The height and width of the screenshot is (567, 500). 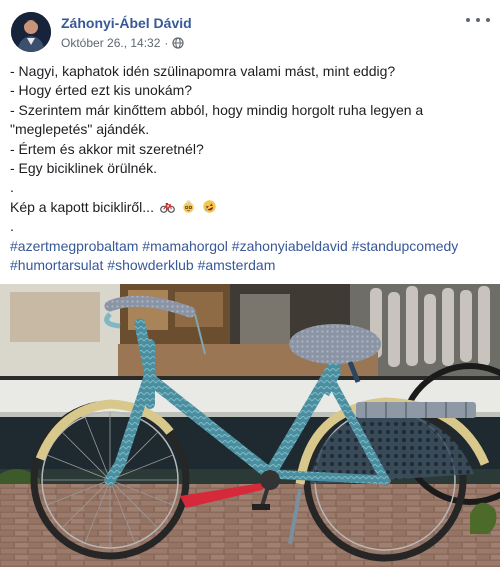 I want to click on hashtag-link: #standupcomedy, so click(x=405, y=246).